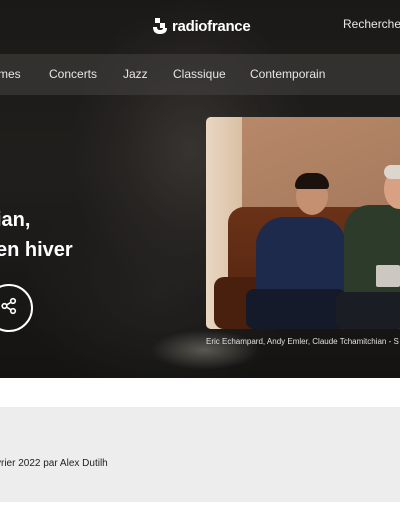 The width and height of the screenshot is (400, 516). I want to click on top-bar: radiofrance Rechercher, so click(200, 27).